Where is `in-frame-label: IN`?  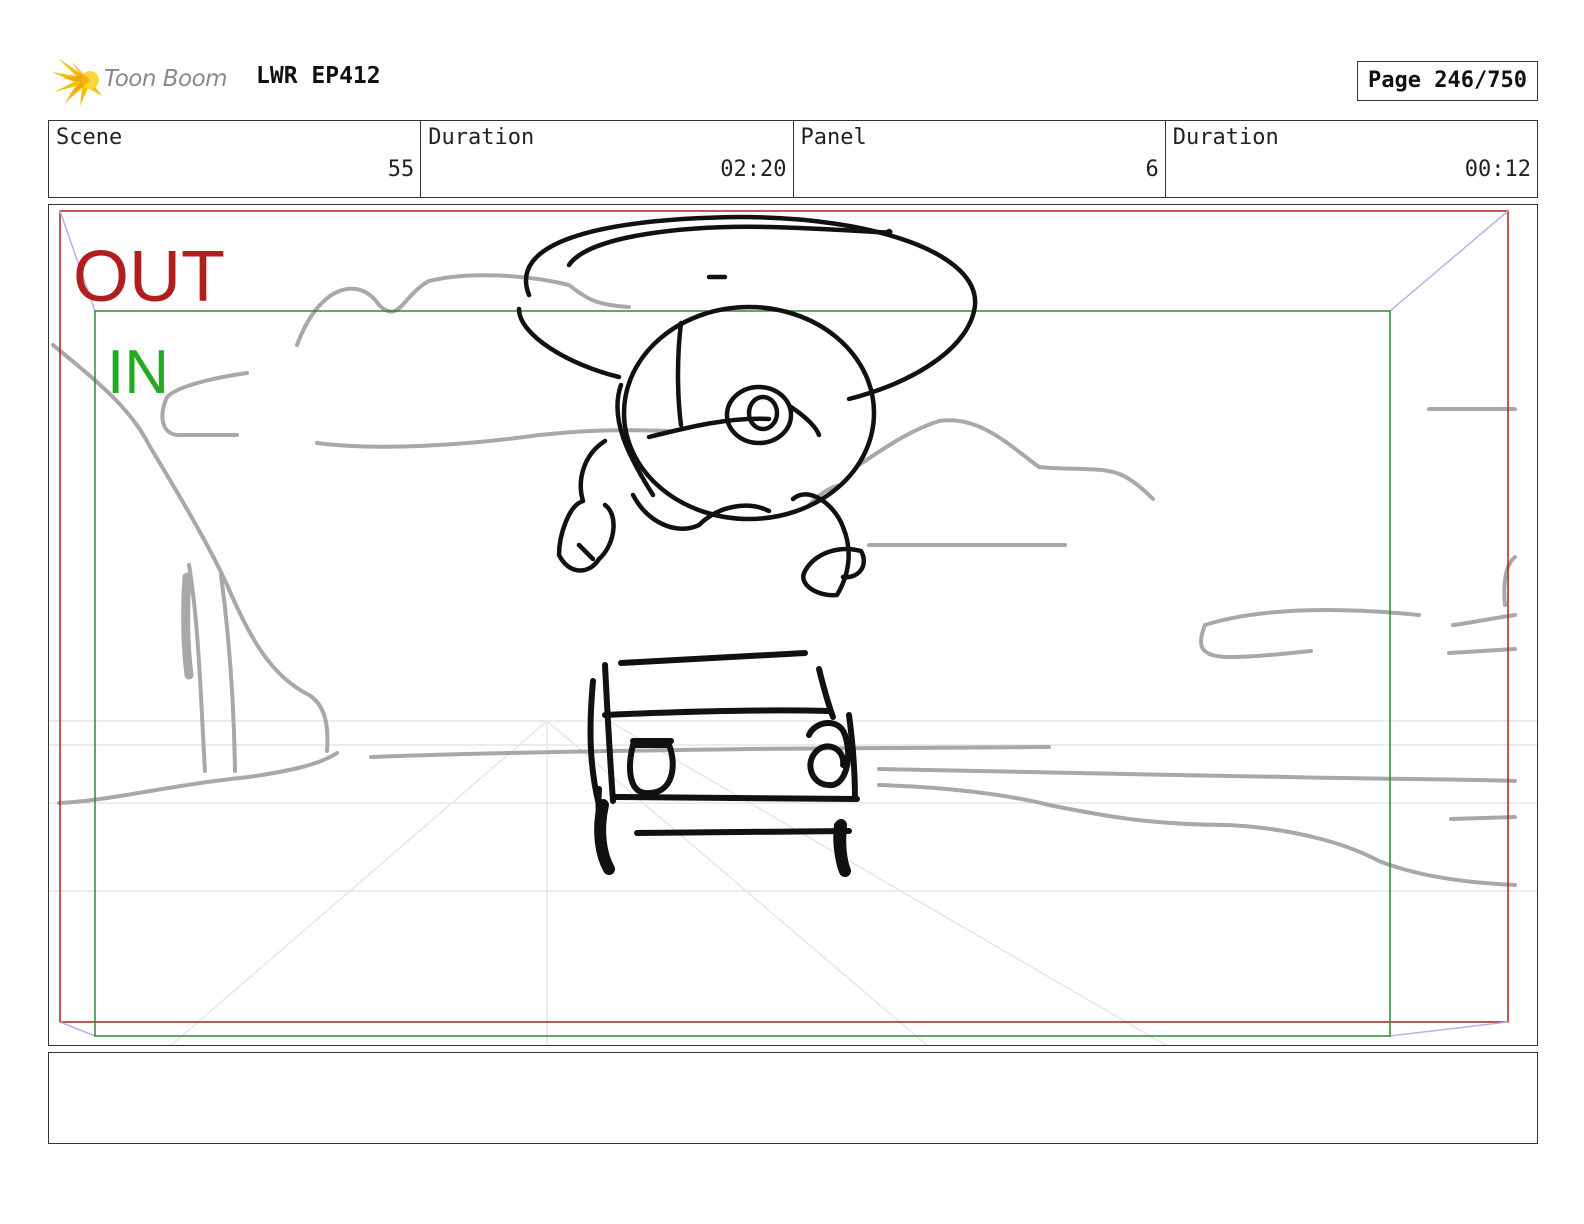
in-frame-label: IN is located at coordinates (138, 372).